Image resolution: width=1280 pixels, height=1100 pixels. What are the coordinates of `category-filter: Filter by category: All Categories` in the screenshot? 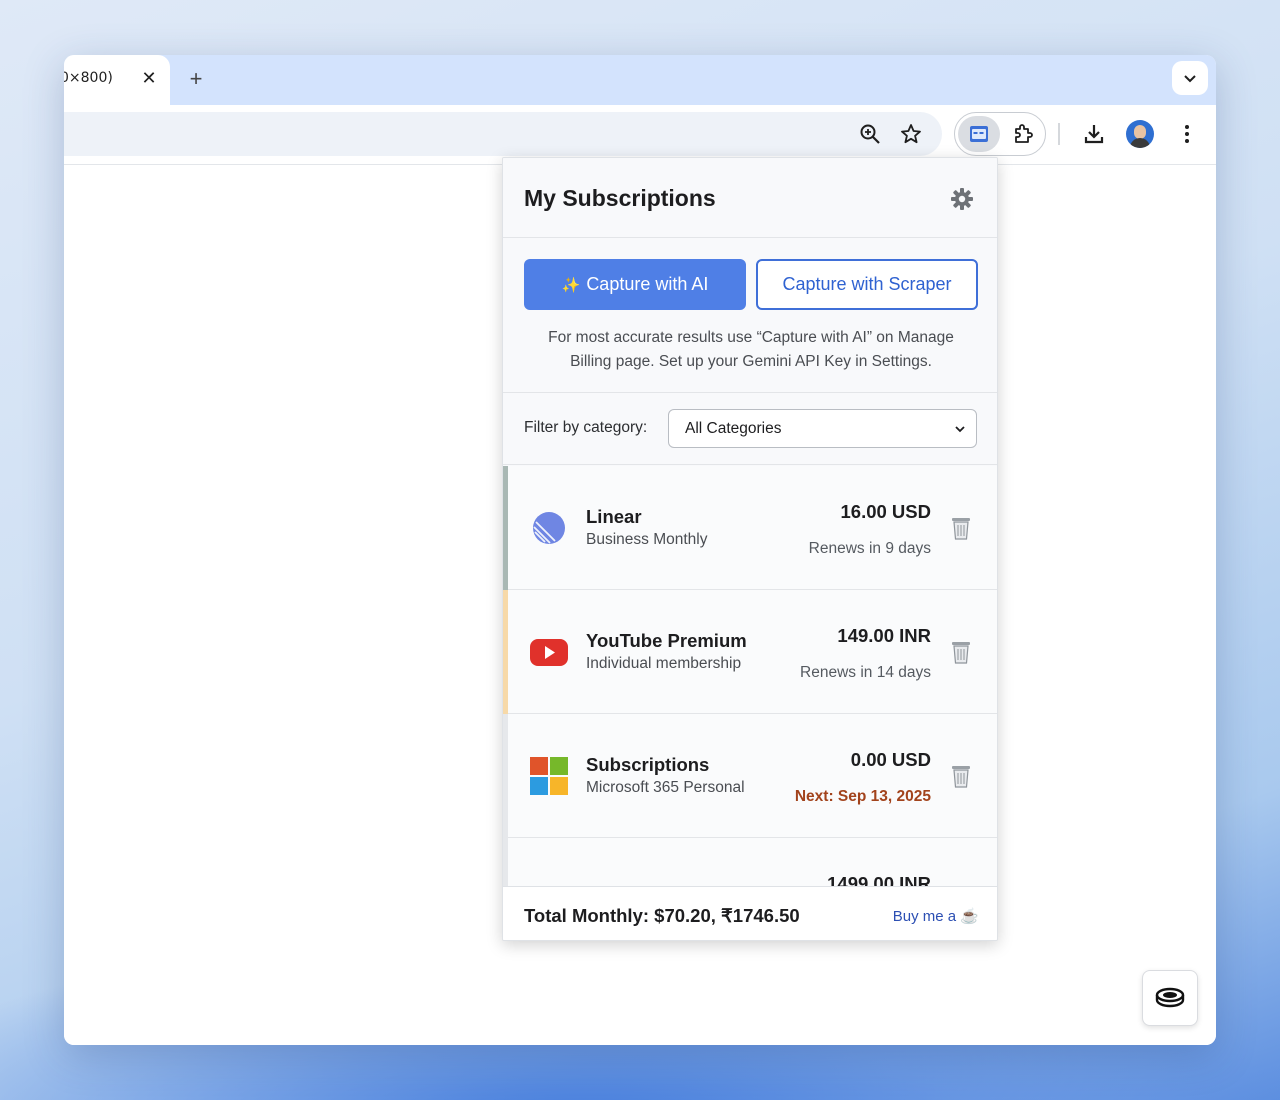 It's located at (750, 429).